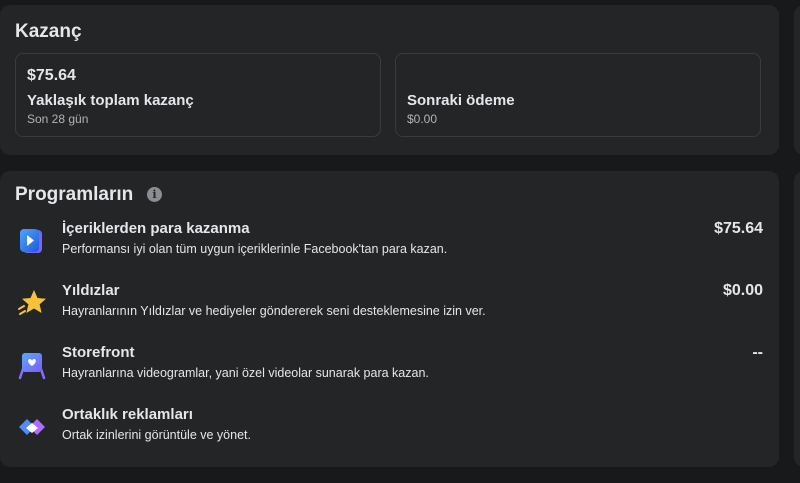 This screenshot has height=483, width=800. Describe the element at coordinates (74, 194) in the screenshot. I see `programs-title: Programların` at that location.